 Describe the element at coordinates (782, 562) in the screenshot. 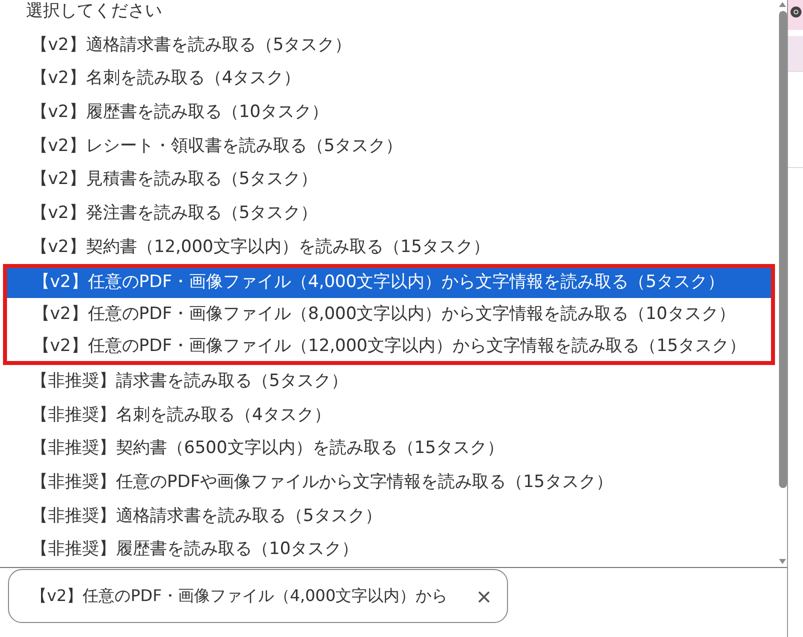

I see `scroll-down-icon` at that location.